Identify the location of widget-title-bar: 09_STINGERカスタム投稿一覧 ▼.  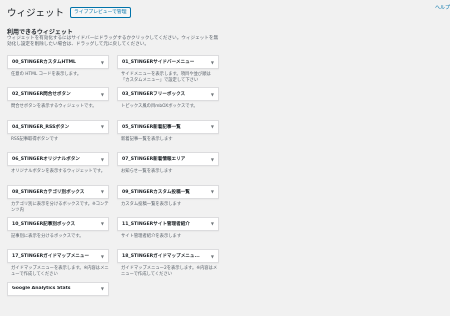
(168, 191).